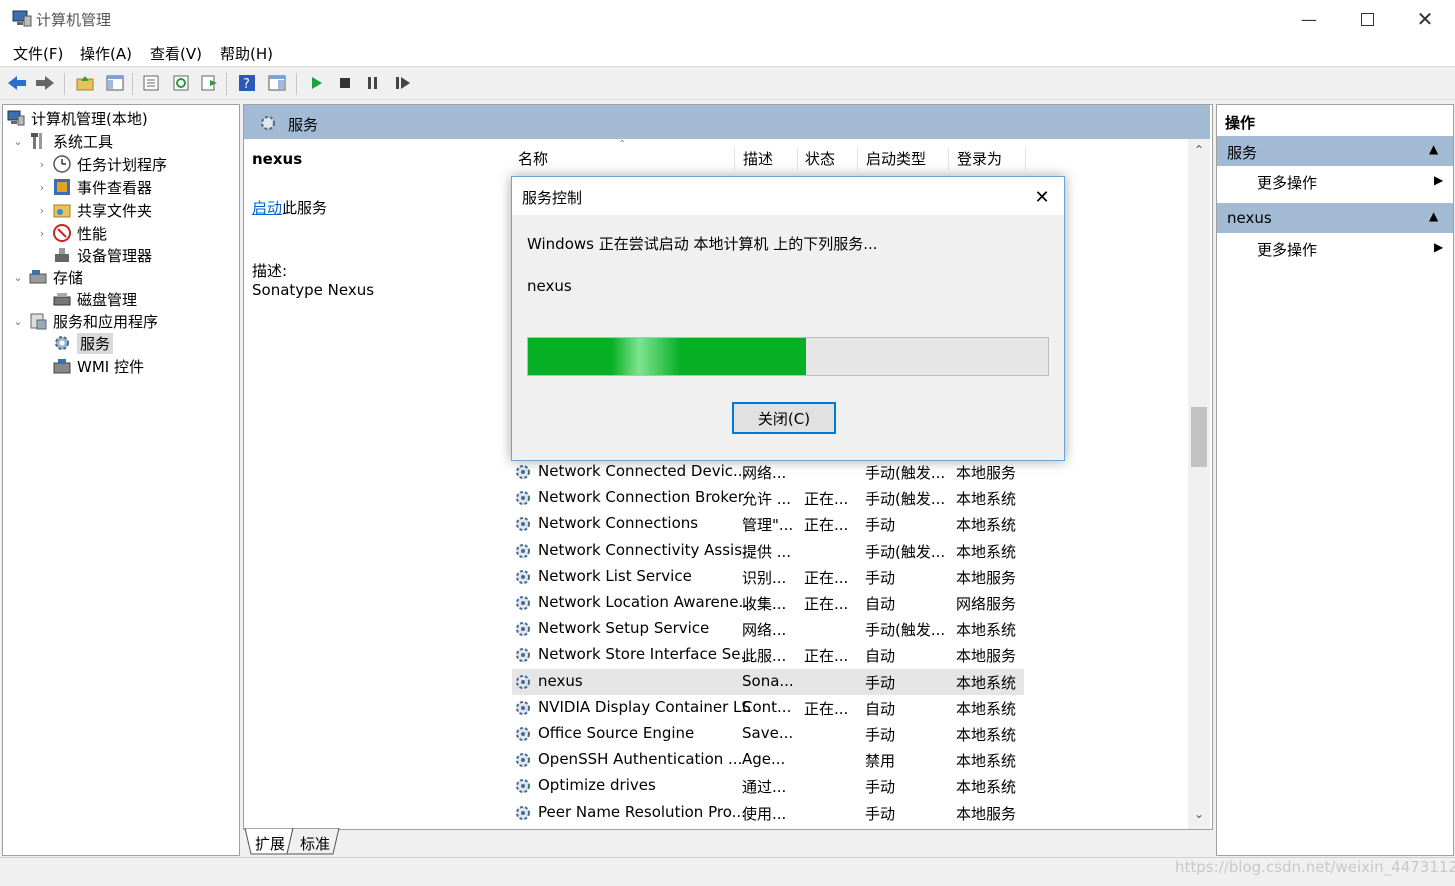 This screenshot has width=1455, height=886. I want to click on pause-icon, so click(373, 83).